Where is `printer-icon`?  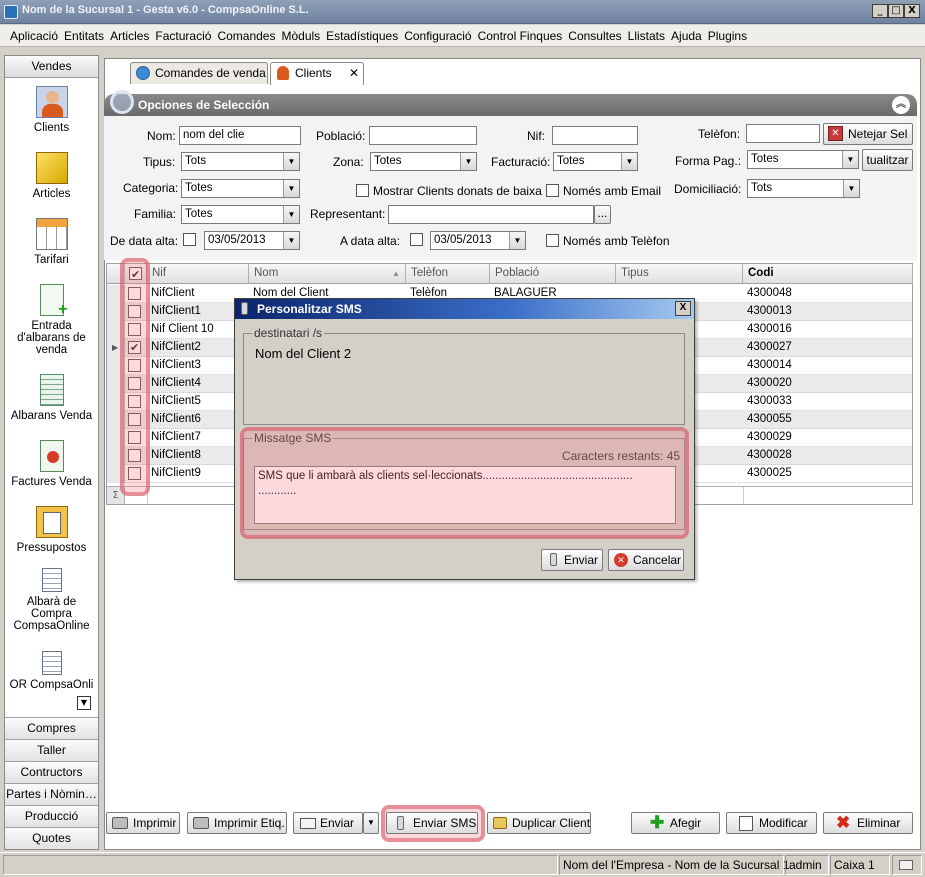 printer-icon is located at coordinates (120, 823).